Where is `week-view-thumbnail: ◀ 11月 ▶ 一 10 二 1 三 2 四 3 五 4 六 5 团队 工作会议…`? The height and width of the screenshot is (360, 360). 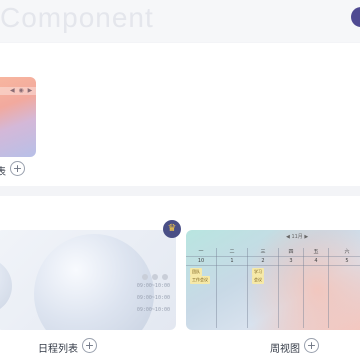
week-view-thumbnail: ◀ 11月 ▶ 一 10 二 1 三 2 四 3 五 4 六 5 团队 工作会议… is located at coordinates (273, 280).